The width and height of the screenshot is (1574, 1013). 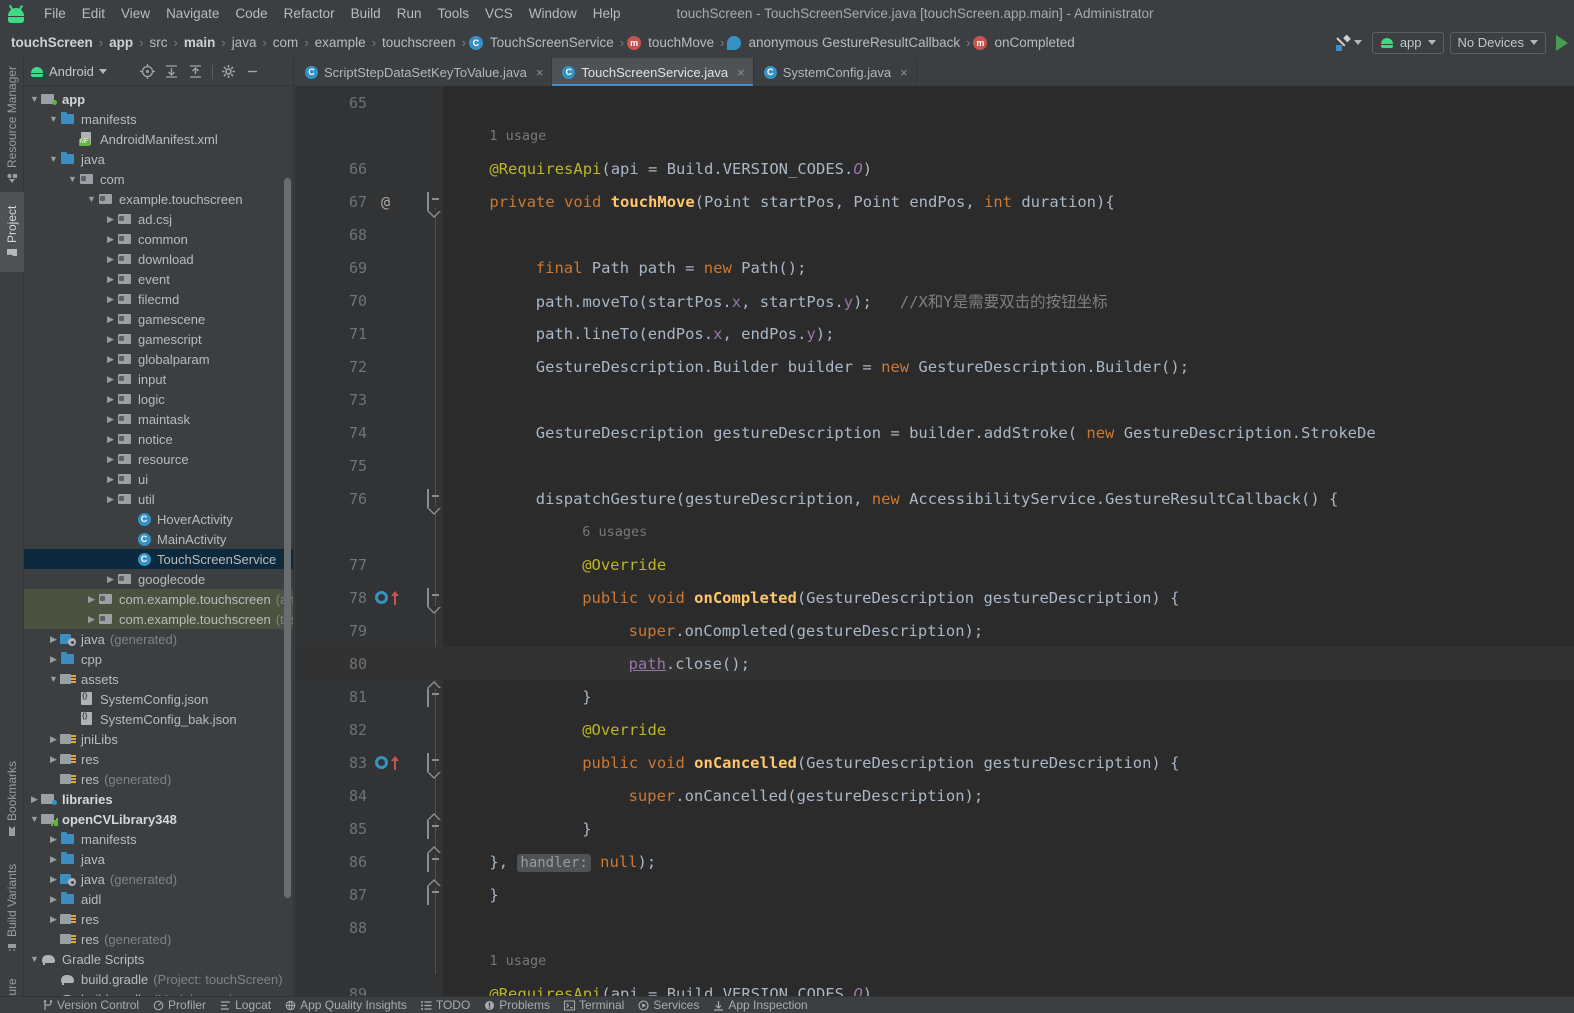 I want to click on tree-item: HoverActivity, so click(x=158, y=519).